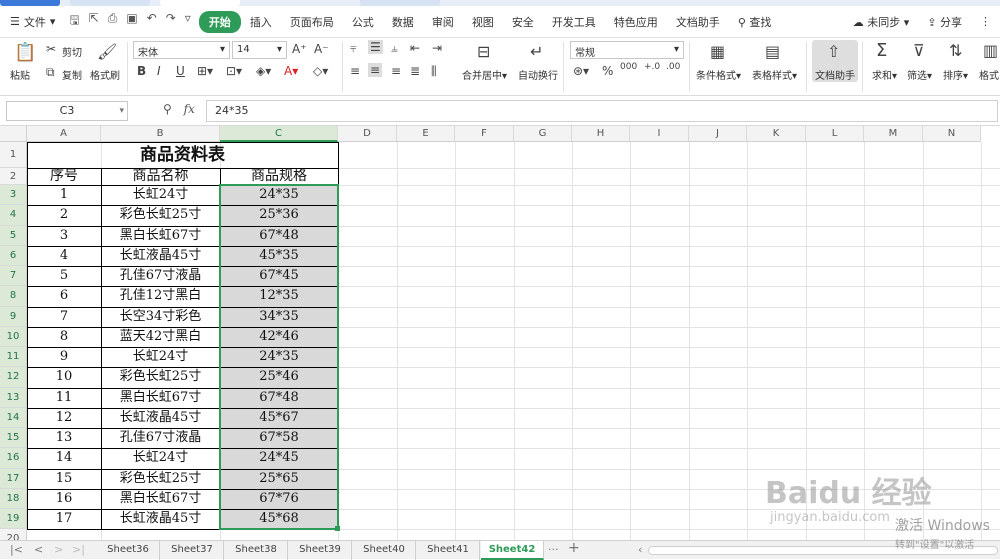 The image size is (1000, 560). What do you see at coordinates (64, 357) in the screenshot?
I see `cell-seq: 9` at bounding box center [64, 357].